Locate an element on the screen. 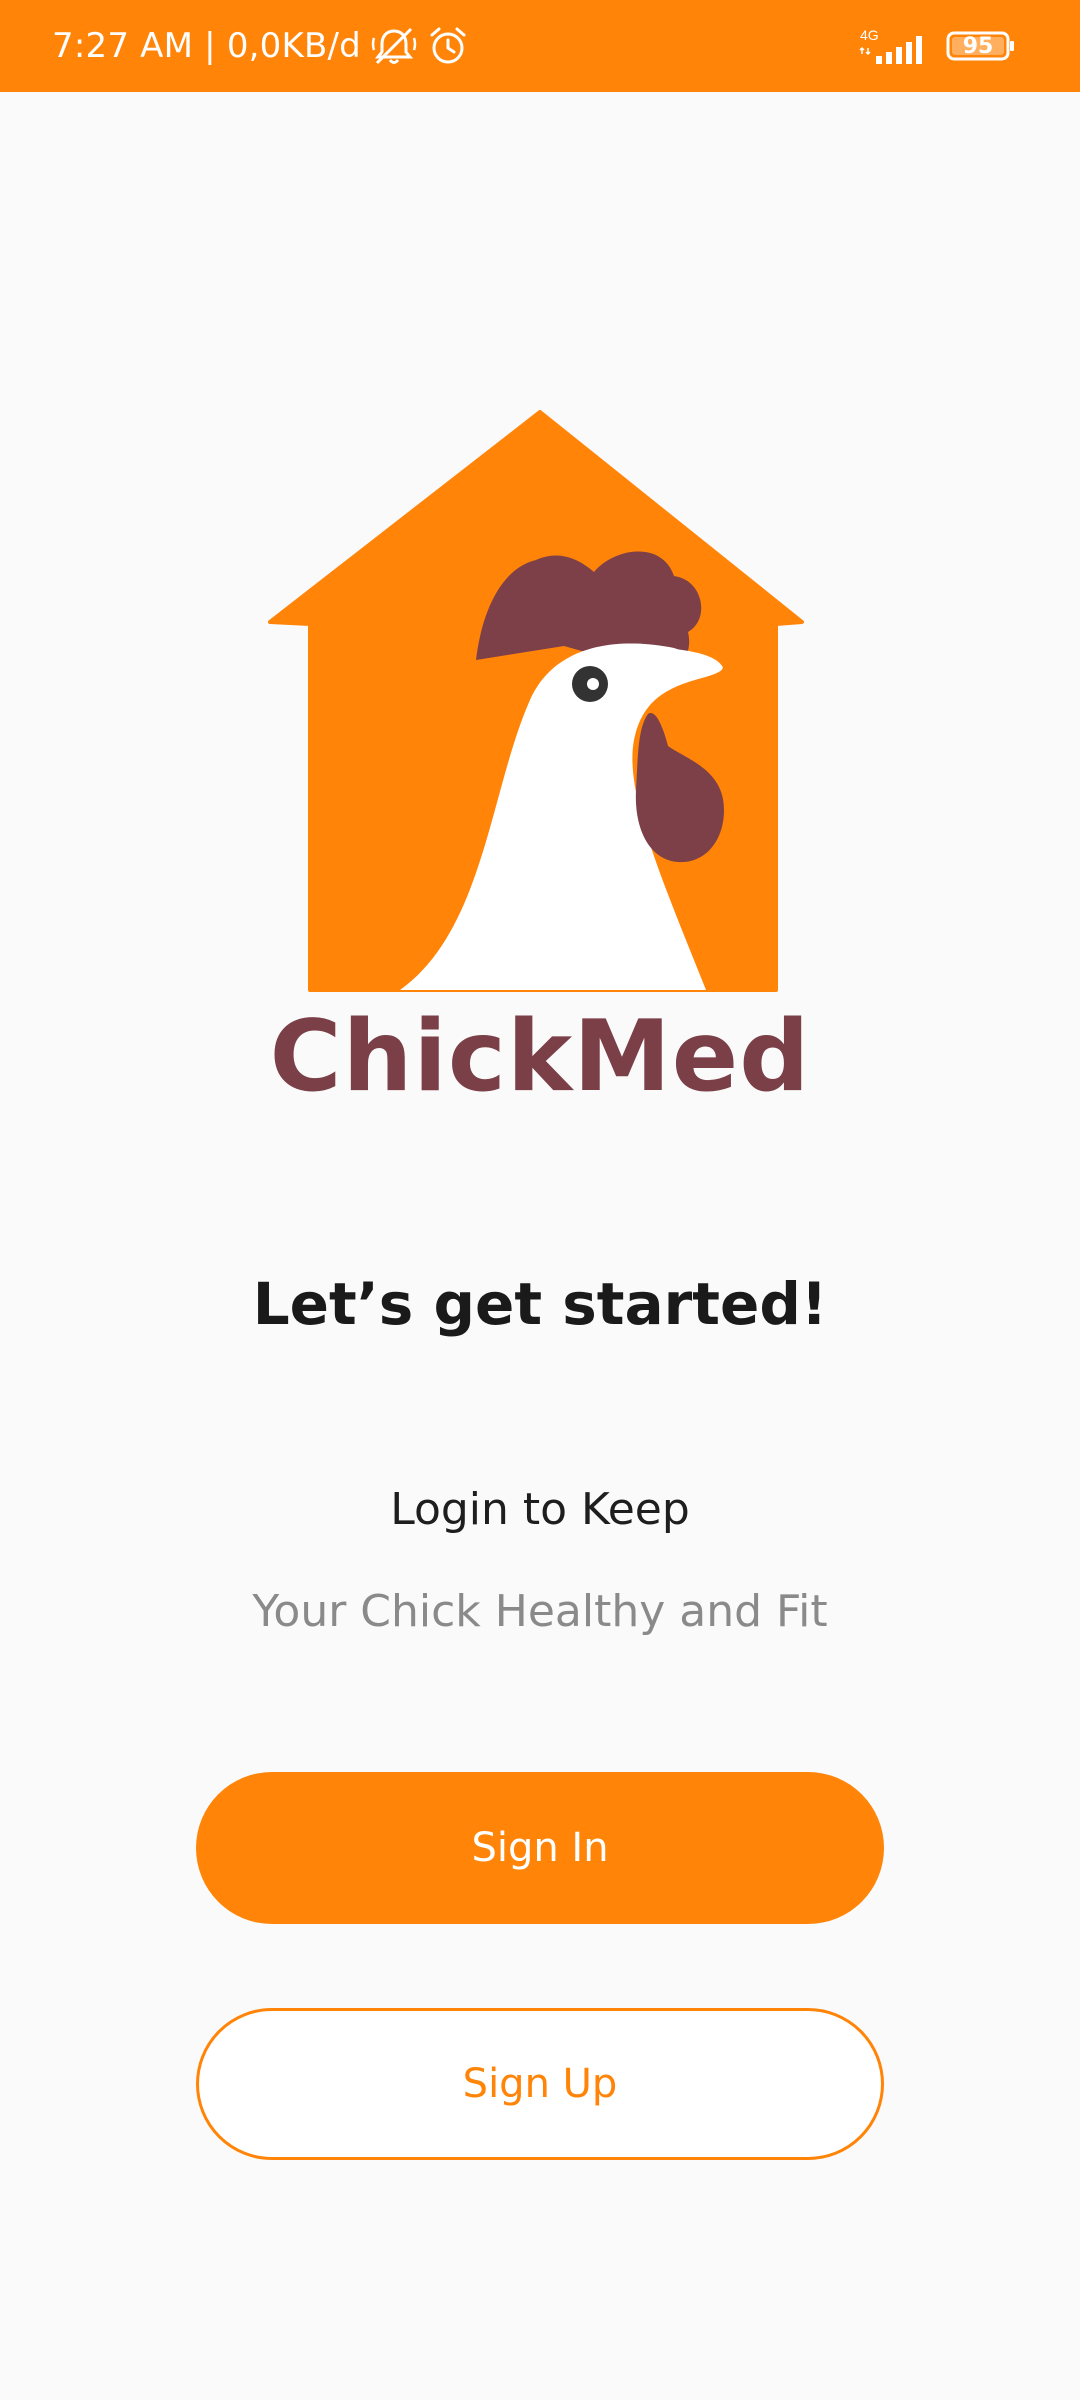  sign-up-button: Sign Up is located at coordinates (540, 2084).